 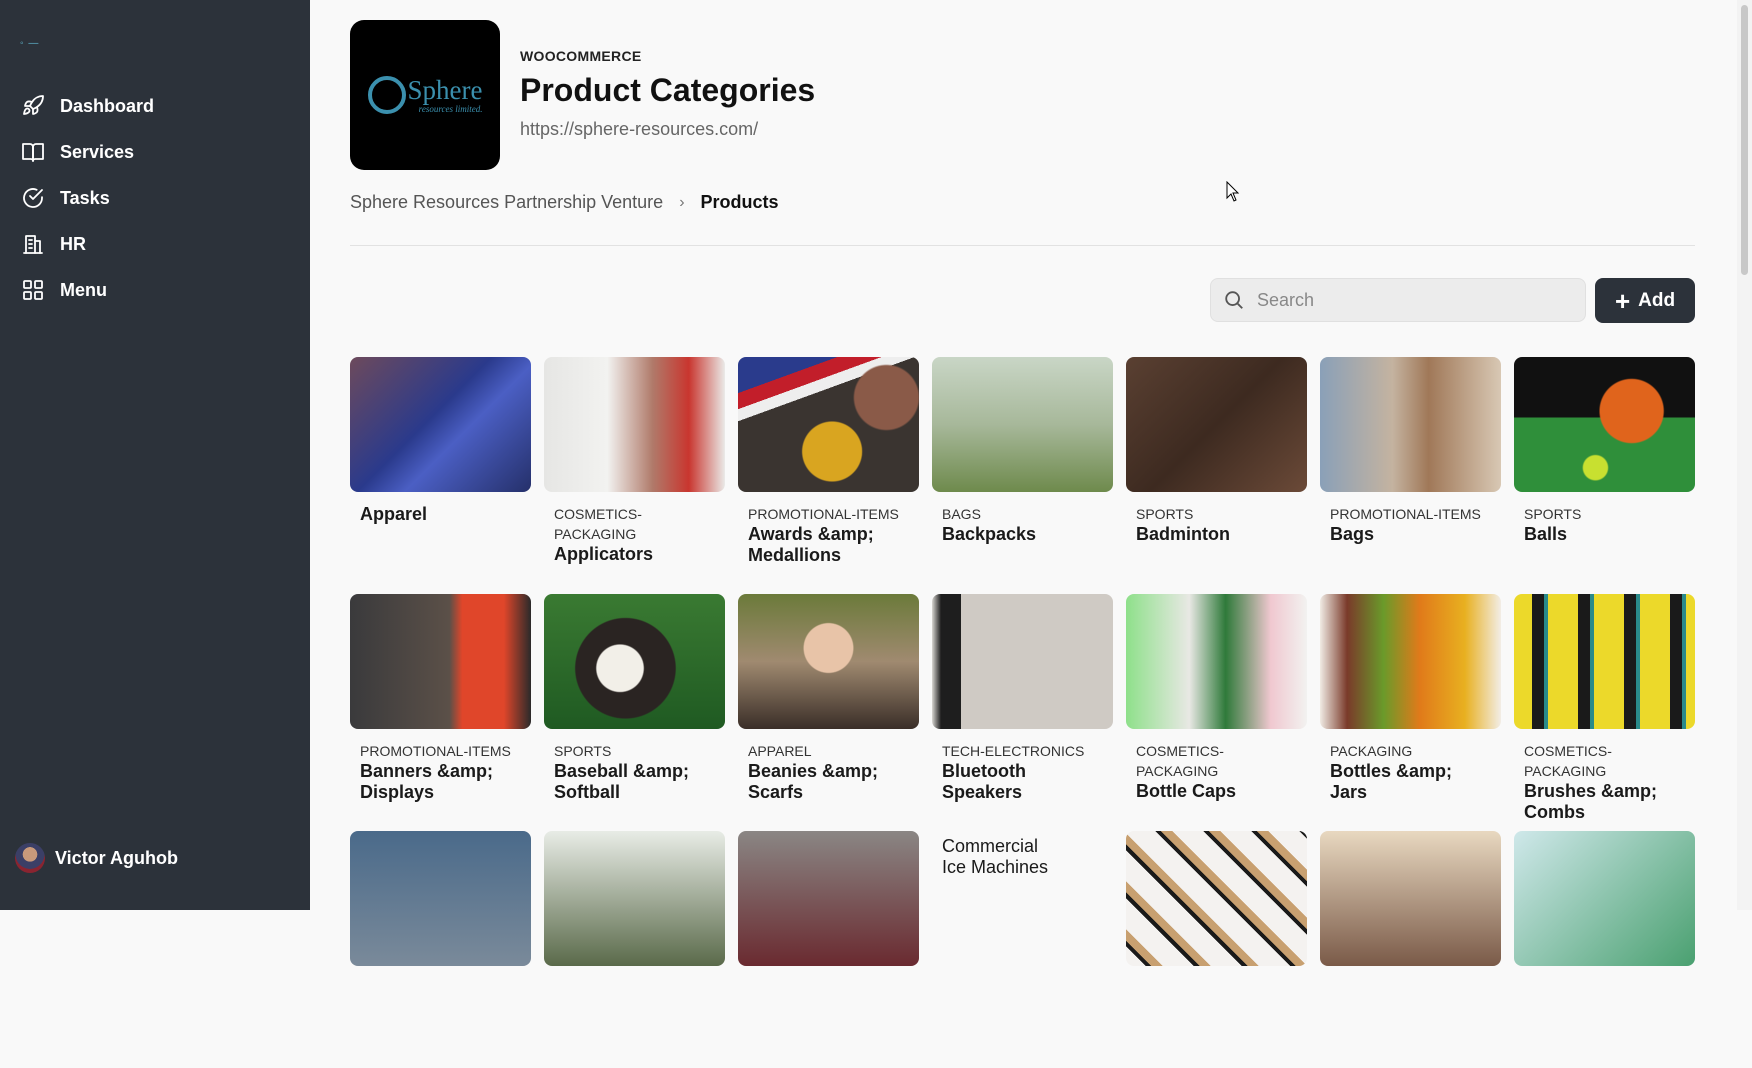 I want to click on category-card: COSMETICS-PACKAGING Brushes &amp; Combs, so click(x=1604, y=712).